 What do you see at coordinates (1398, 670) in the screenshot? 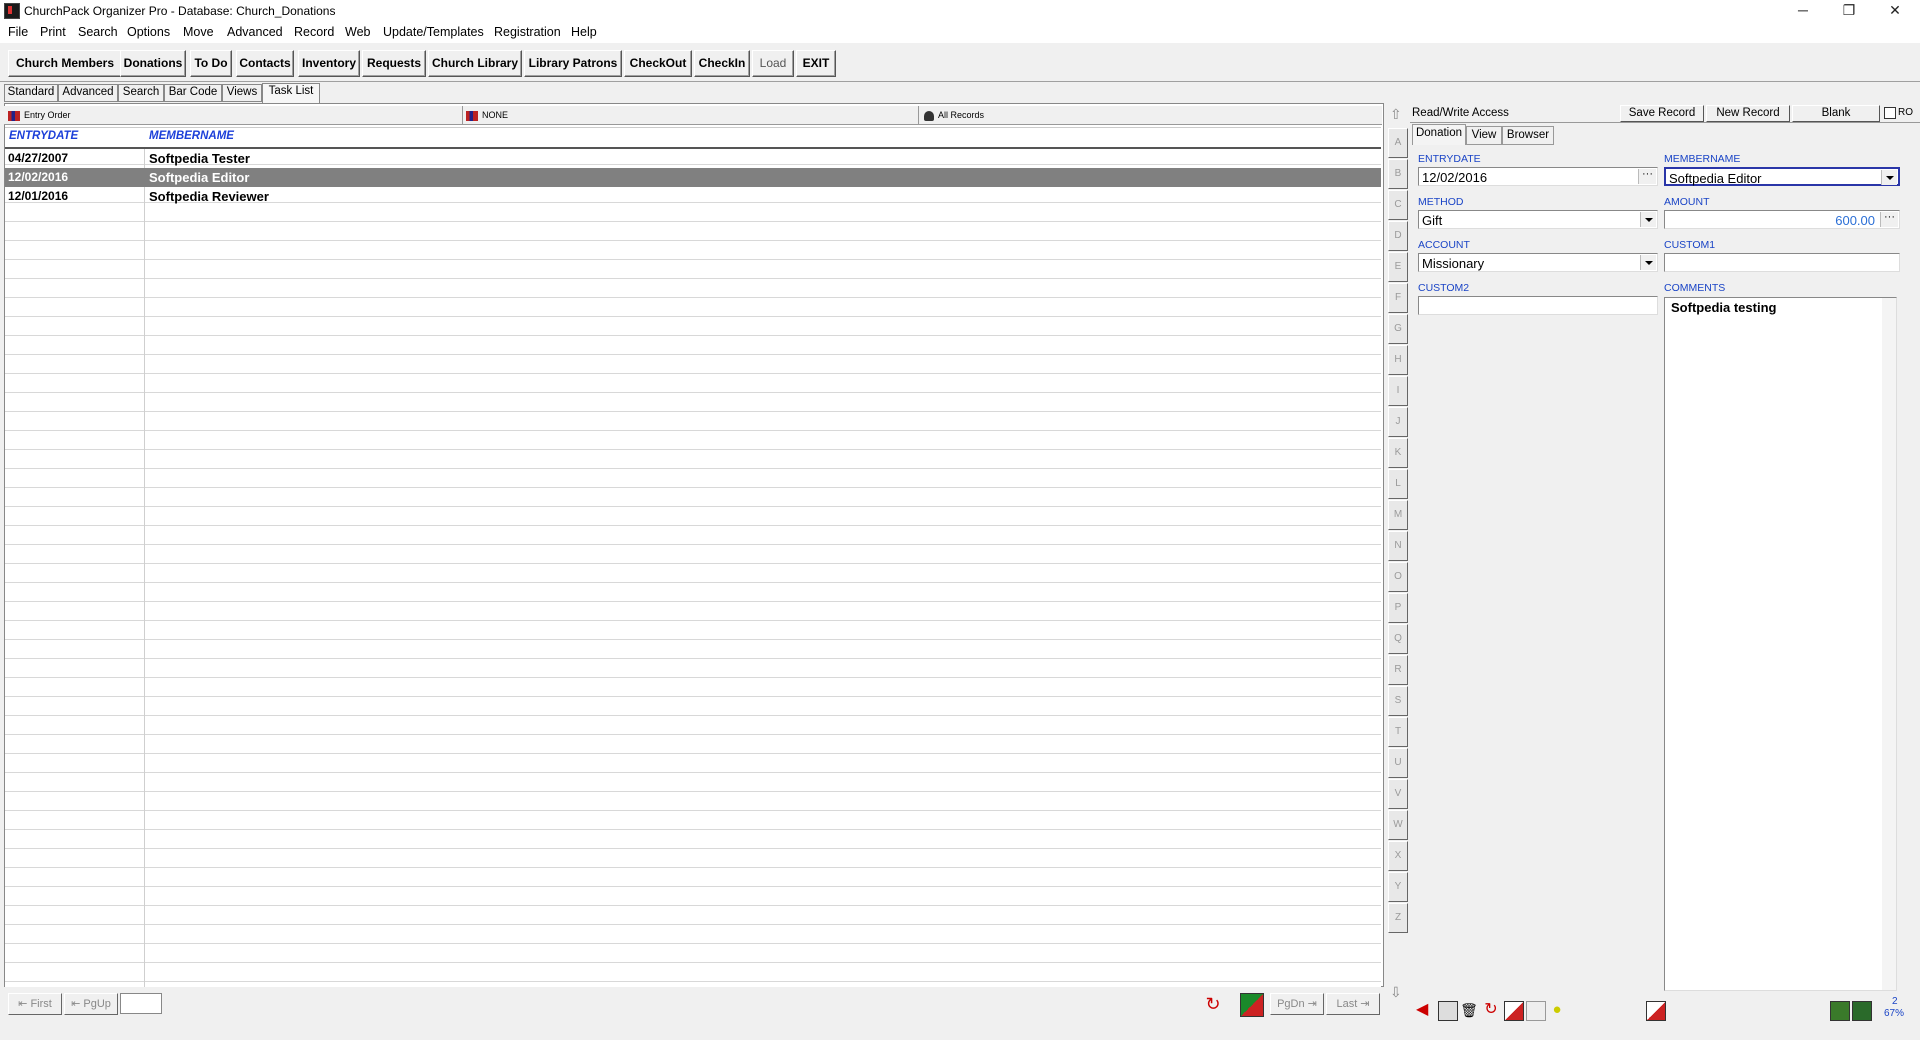
I see `alpha-index-r: R` at bounding box center [1398, 670].